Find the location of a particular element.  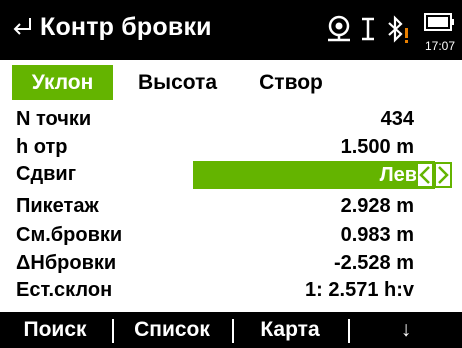

natural-slope-value: 1: 2.571 h:v is located at coordinates (359, 290).